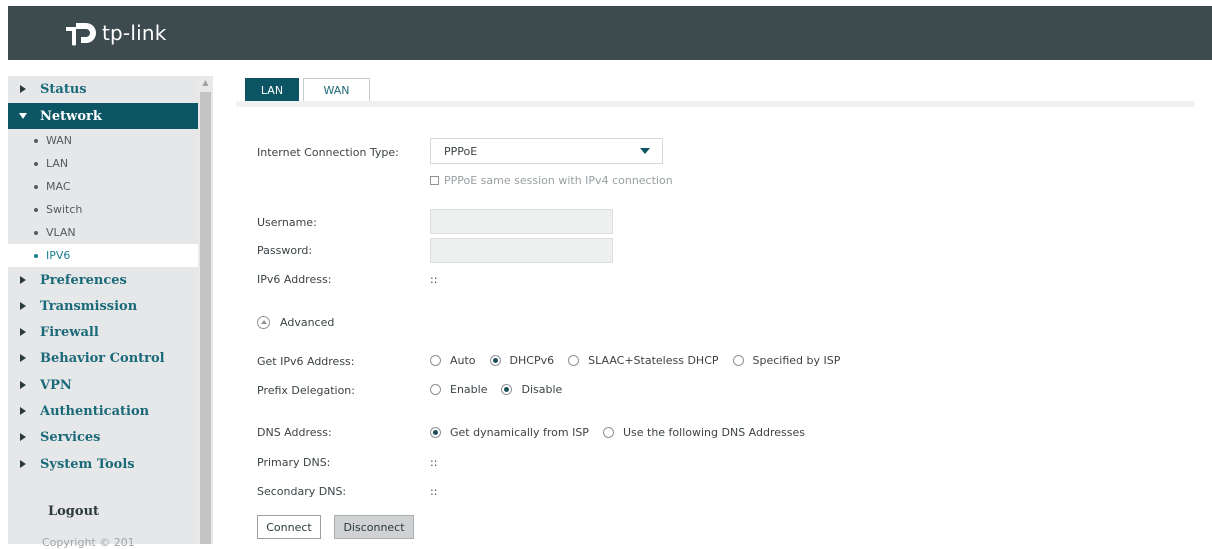 The width and height of the screenshot is (1212, 549). I want to click on secondary-dns-value: ::, so click(434, 491).